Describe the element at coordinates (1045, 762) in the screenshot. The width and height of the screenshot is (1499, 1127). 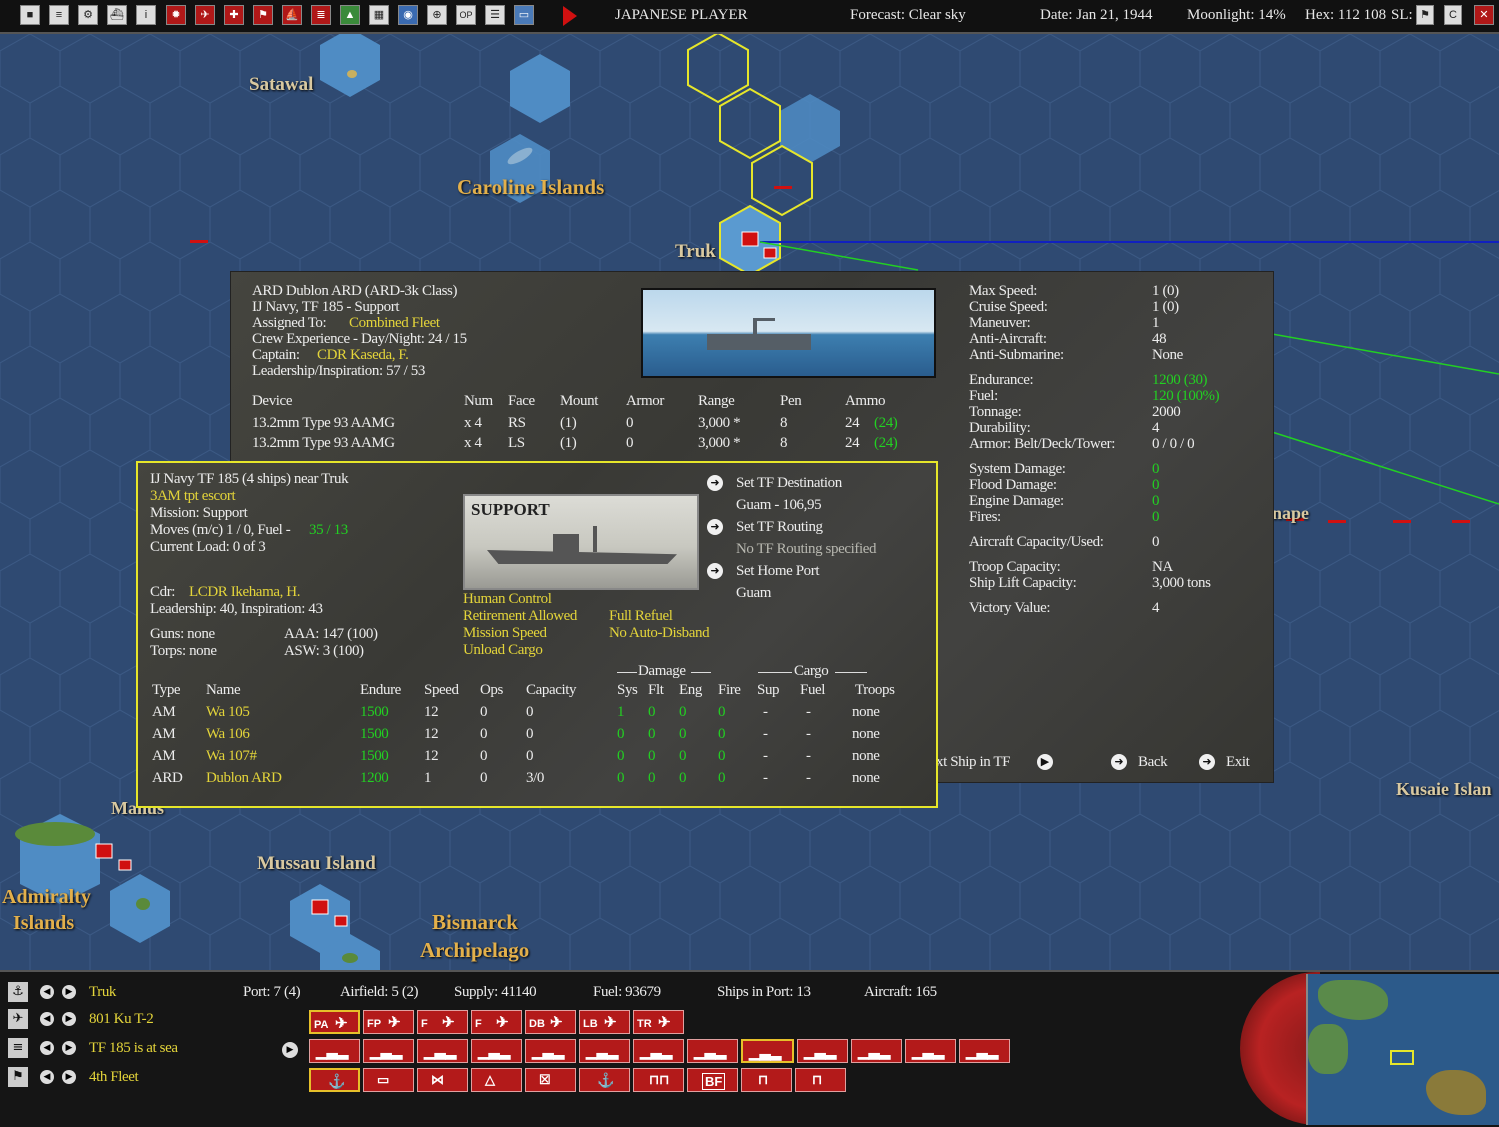
I see `next-ship-arrow-icon: ▶` at that location.